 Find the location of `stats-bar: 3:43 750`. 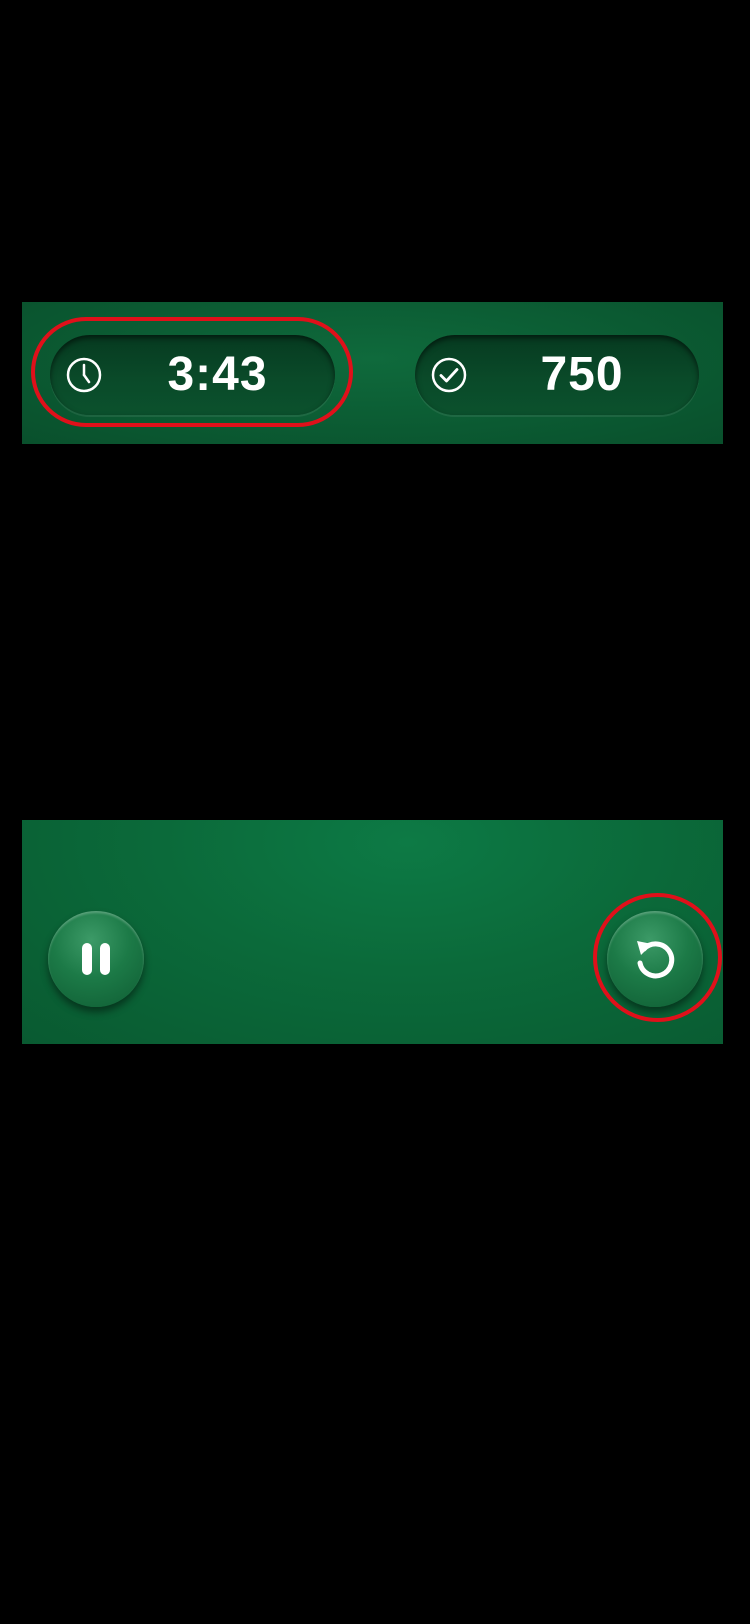

stats-bar: 3:43 750 is located at coordinates (372, 373).